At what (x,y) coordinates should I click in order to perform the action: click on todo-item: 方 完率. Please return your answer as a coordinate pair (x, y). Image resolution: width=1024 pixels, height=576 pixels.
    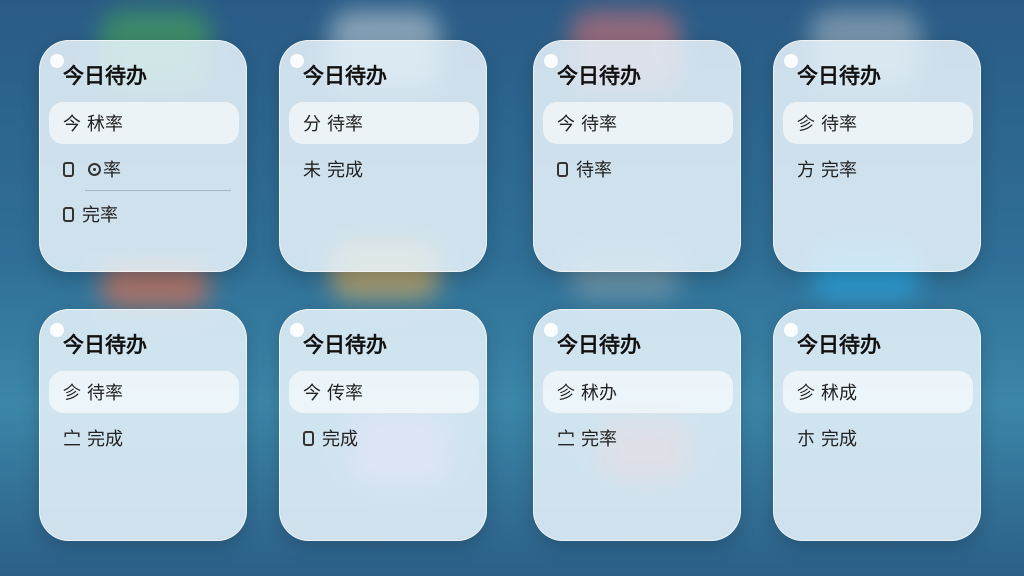
    Looking at the image, I should click on (878, 169).